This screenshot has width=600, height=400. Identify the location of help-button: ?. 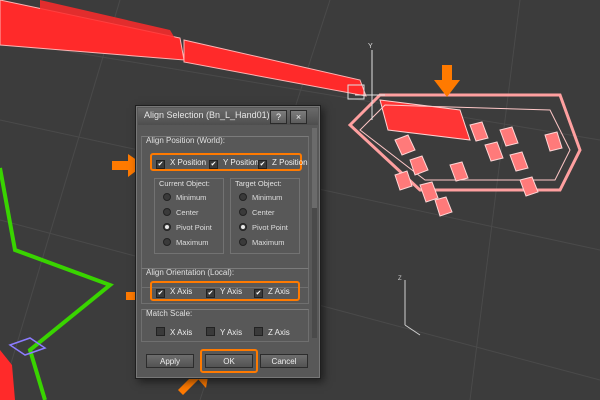
(278, 117).